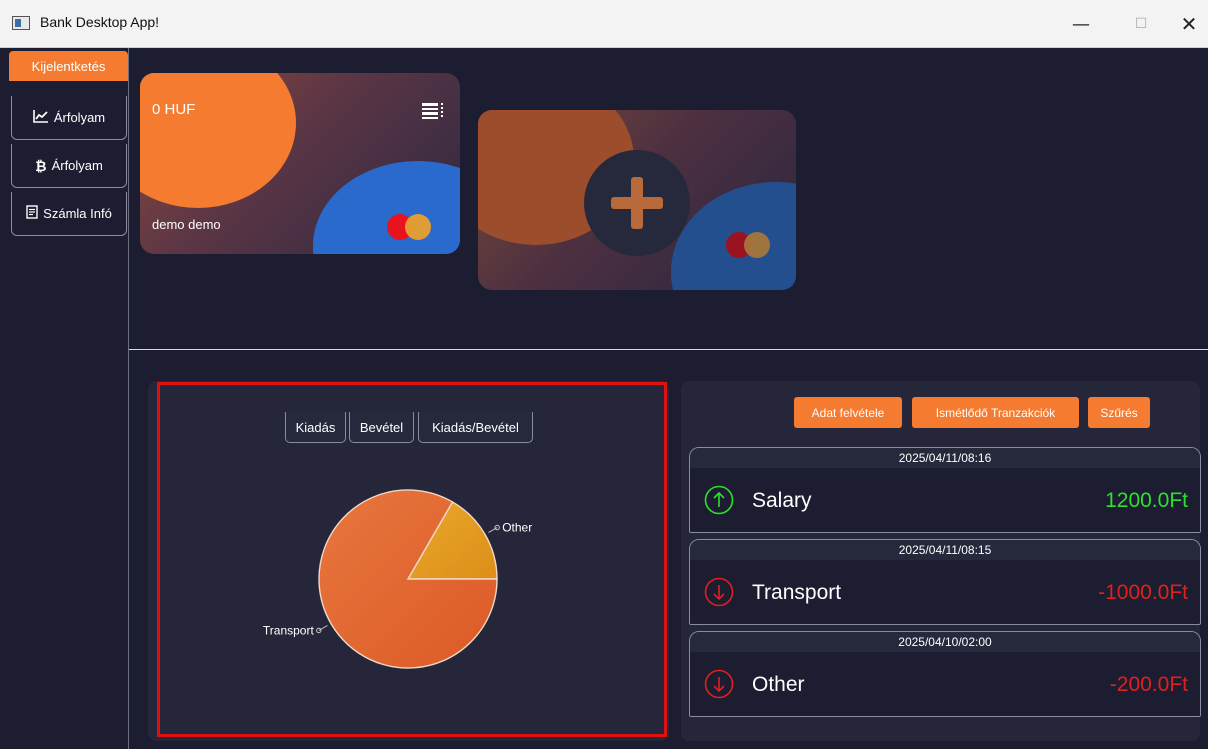  What do you see at coordinates (323, 628) in the screenshot?
I see `pie-leader-transport` at bounding box center [323, 628].